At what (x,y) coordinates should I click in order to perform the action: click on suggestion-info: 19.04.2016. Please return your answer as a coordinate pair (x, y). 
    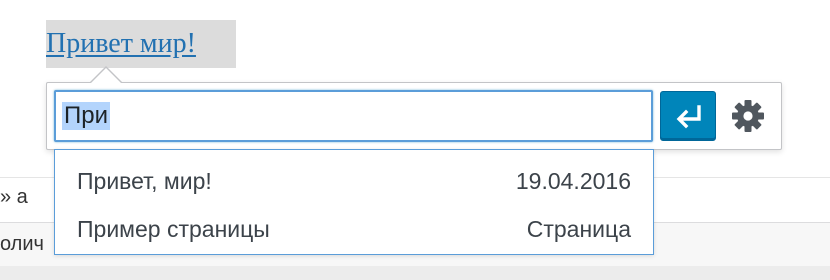
    Looking at the image, I should click on (573, 181).